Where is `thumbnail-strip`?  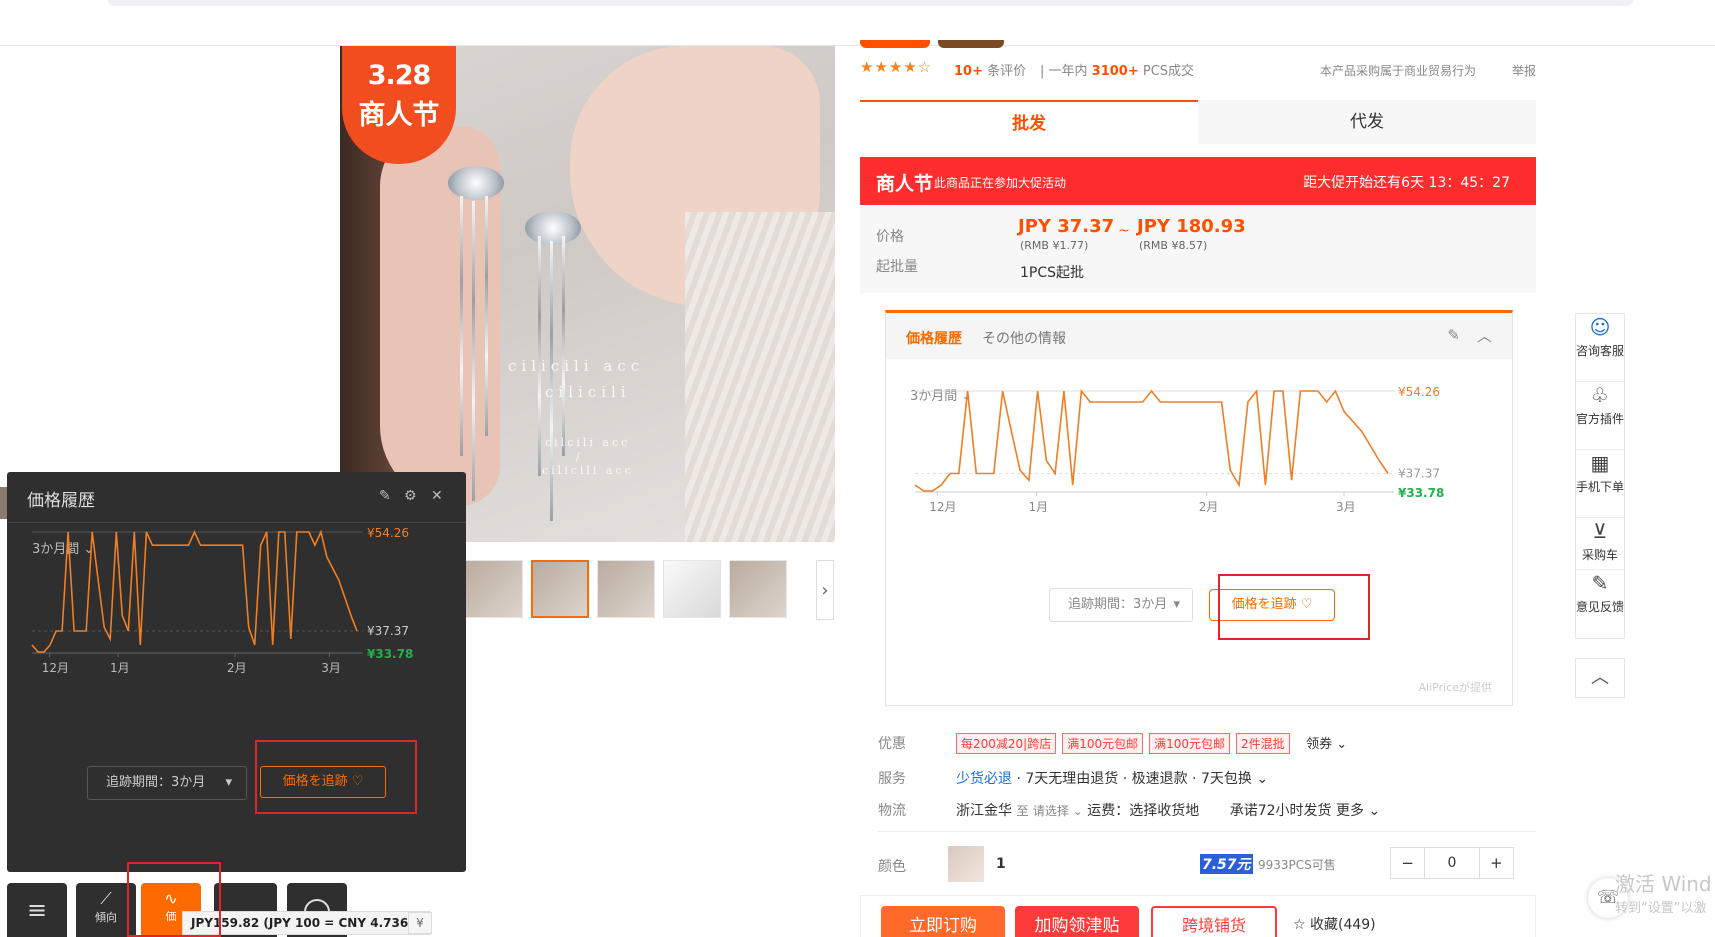
thumbnail-strip is located at coordinates (626, 590).